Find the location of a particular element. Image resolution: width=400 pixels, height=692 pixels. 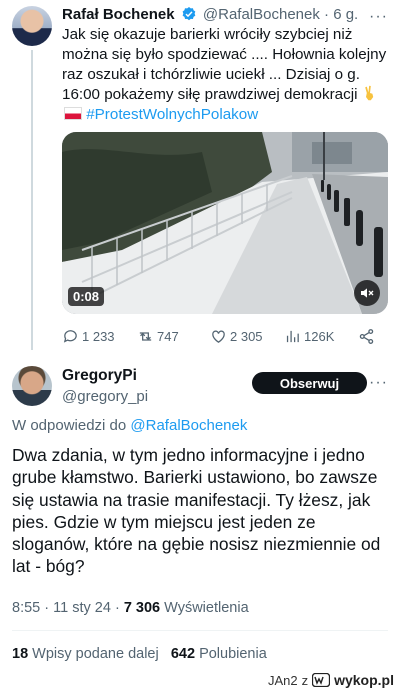

share-action is located at coordinates (366, 336).